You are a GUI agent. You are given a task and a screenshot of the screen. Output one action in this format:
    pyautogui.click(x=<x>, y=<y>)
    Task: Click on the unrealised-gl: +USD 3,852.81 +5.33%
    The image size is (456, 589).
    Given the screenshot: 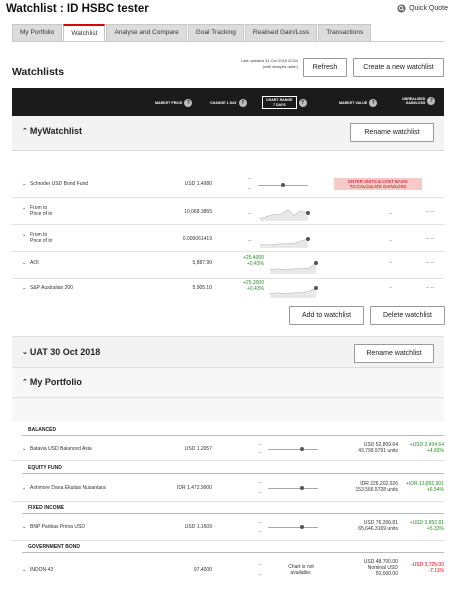 What is the action you would take?
    pyautogui.click(x=426, y=526)
    